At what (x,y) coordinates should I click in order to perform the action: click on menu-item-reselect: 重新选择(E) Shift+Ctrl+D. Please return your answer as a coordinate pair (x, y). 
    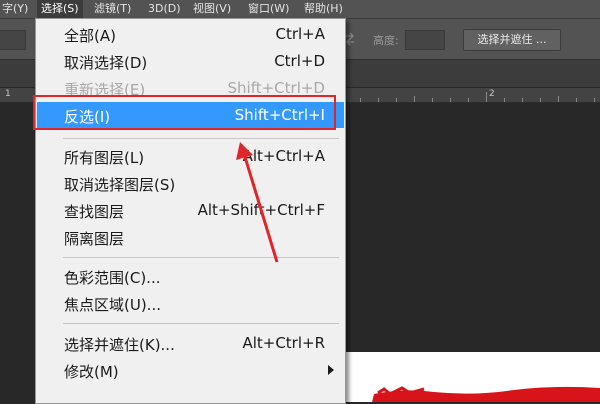
    Looking at the image, I should click on (190, 88).